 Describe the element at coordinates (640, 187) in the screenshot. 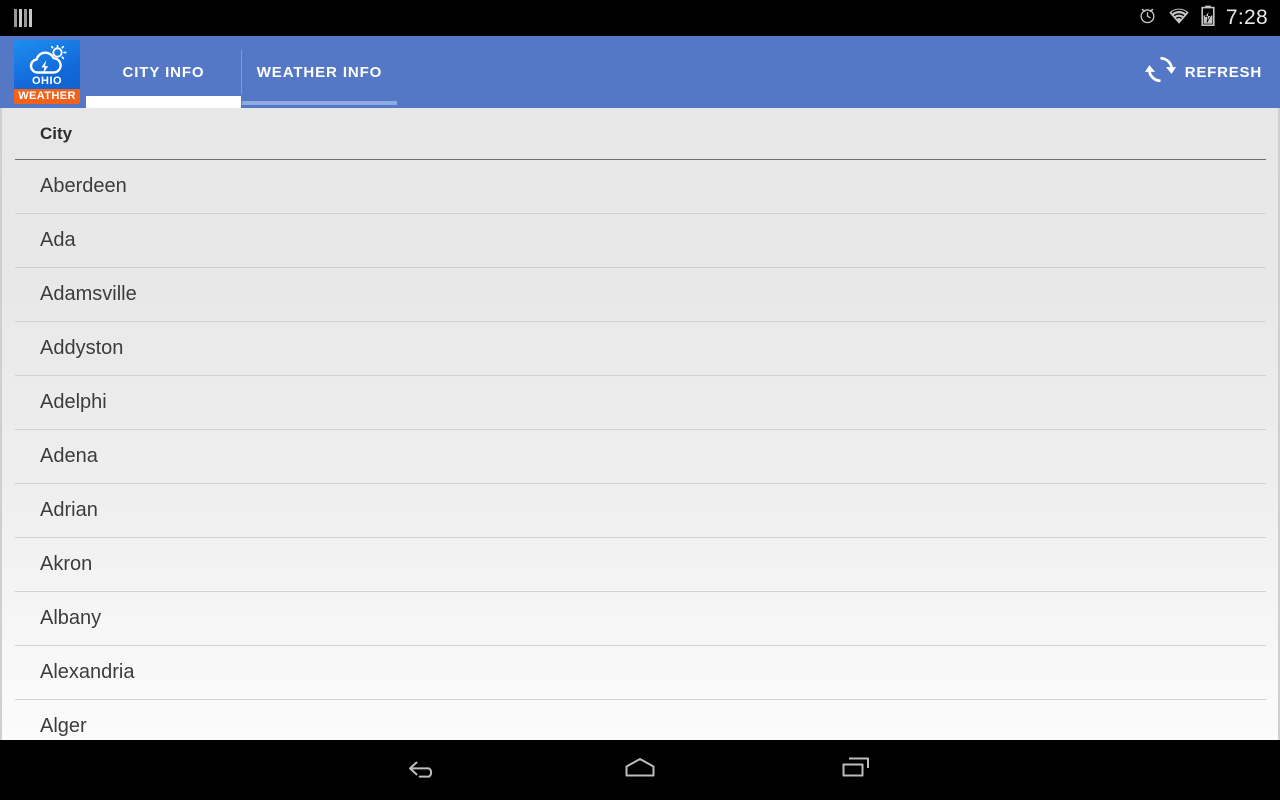

I see `table-row: Aberdeen` at that location.